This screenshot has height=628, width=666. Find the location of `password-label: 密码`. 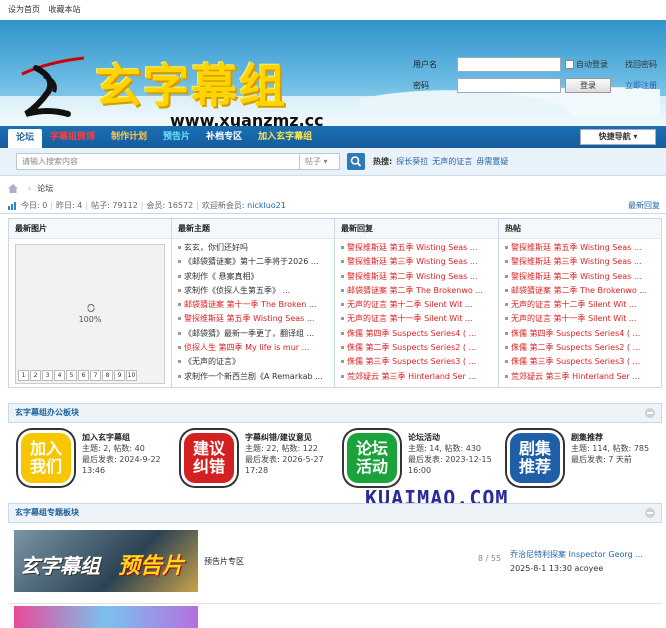

password-label: 密码 is located at coordinates (421, 85).